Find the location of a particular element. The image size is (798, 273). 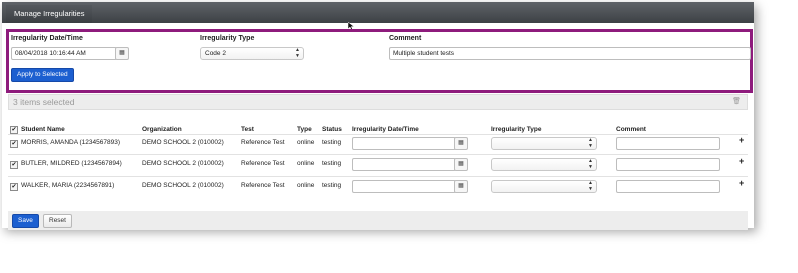

header-irregularity-type: Irregularity Type is located at coordinates (516, 129).